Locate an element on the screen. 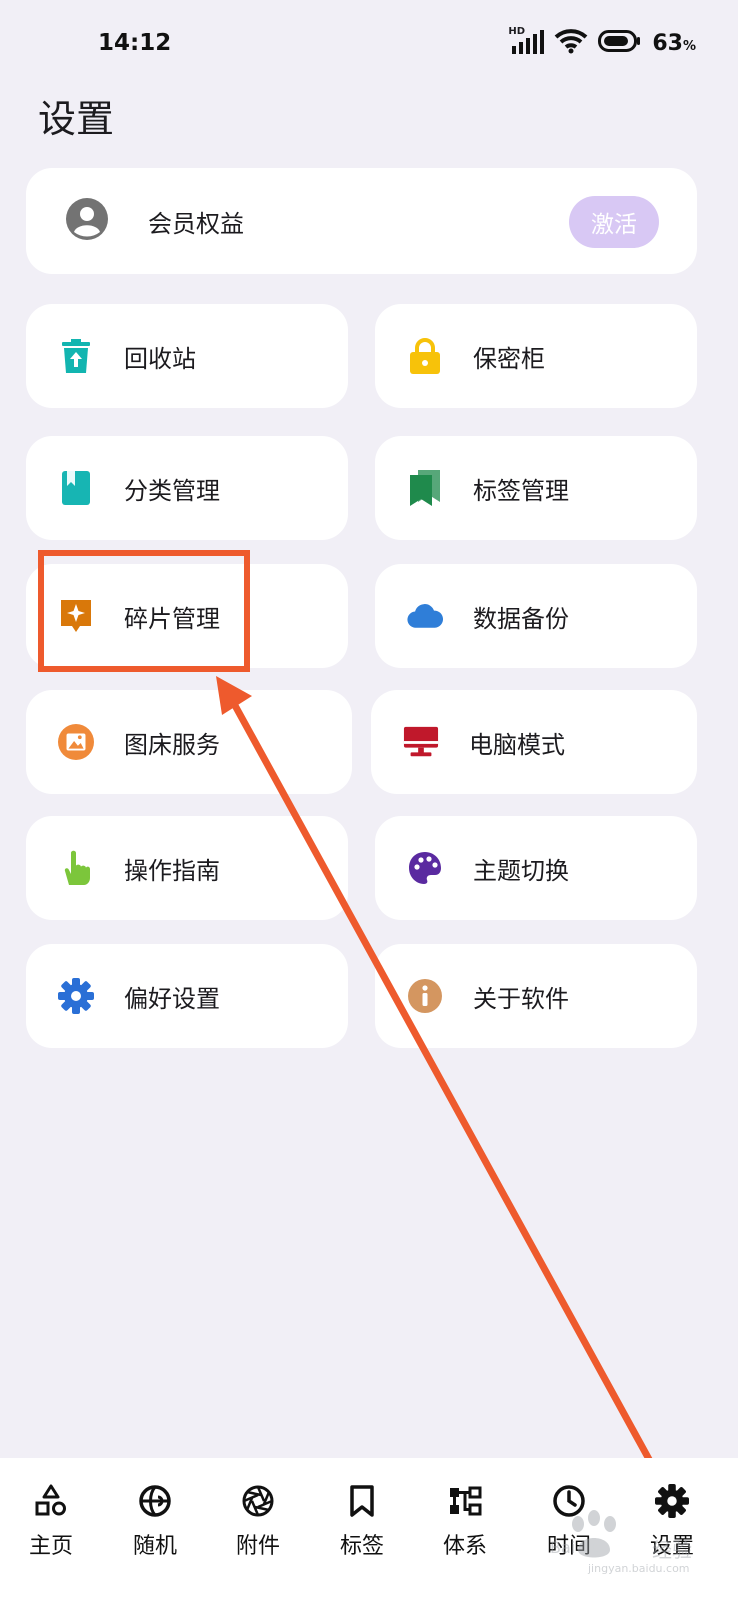 This screenshot has width=738, height=1600. nav-item-attachments: 附件 is located at coordinates (258, 1529).